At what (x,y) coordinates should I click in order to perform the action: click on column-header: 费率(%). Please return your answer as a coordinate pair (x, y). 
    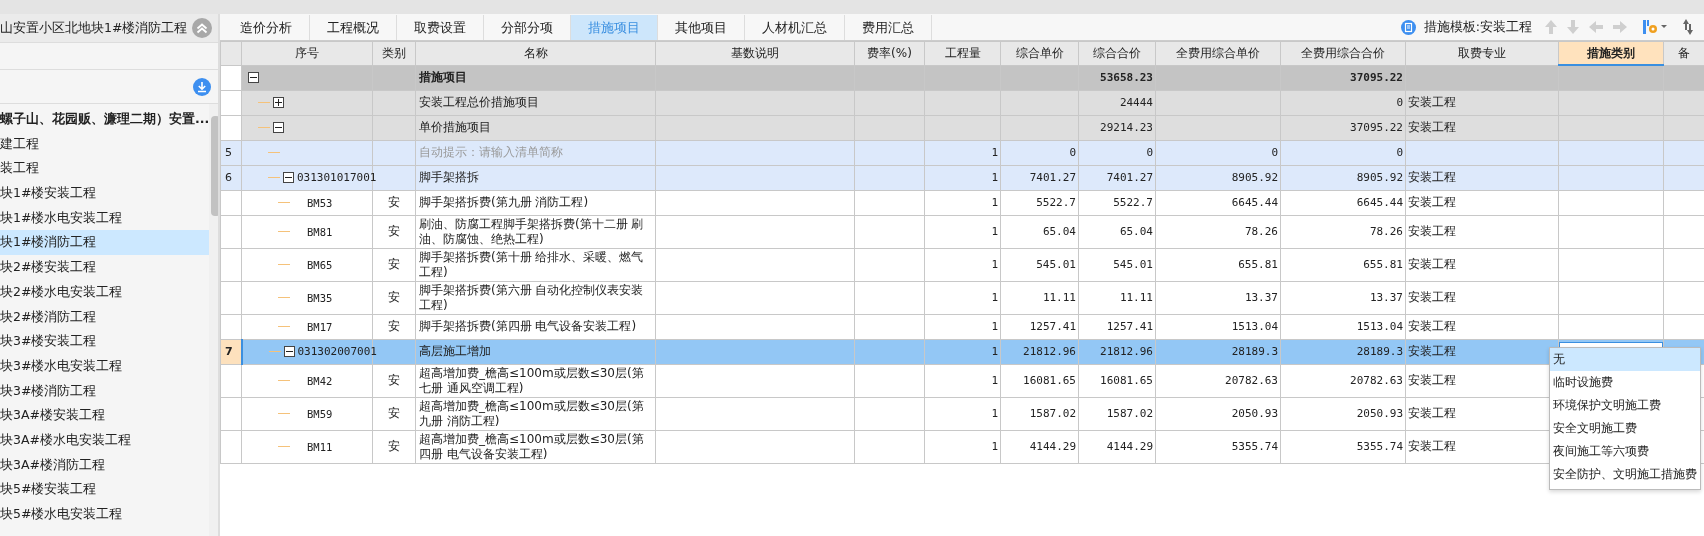
    Looking at the image, I should click on (889, 53).